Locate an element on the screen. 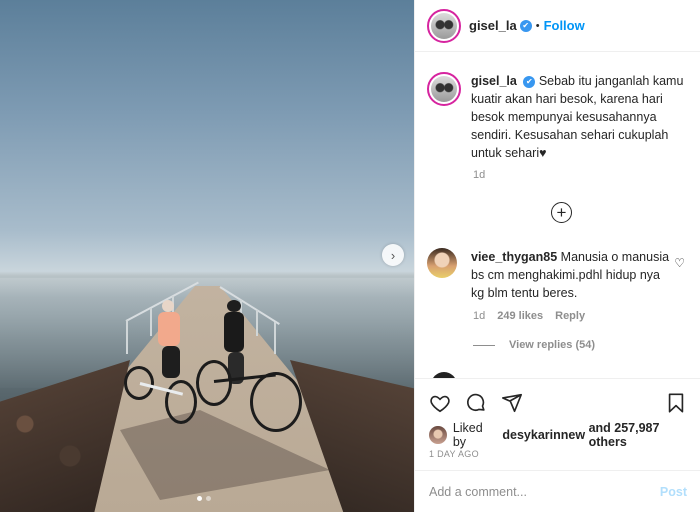 This screenshot has height=512, width=700. caption-time: 1d is located at coordinates (479, 175).